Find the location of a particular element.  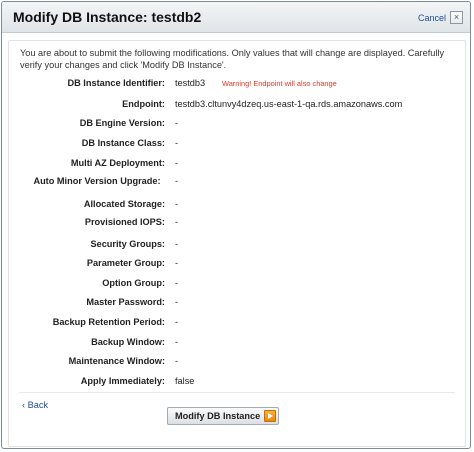

row-provisioned-iops: Provisioned IOPS: - is located at coordinates (234, 224).